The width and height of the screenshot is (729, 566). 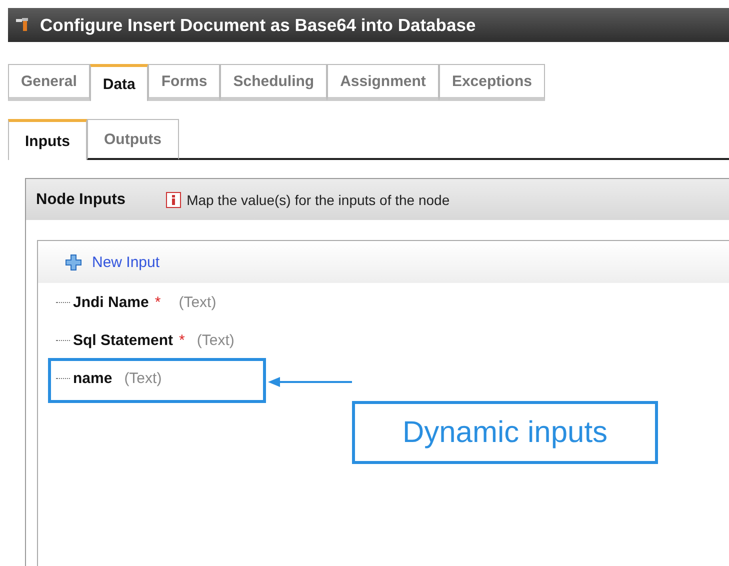 What do you see at coordinates (173, 200) in the screenshot?
I see `info-icon` at bounding box center [173, 200].